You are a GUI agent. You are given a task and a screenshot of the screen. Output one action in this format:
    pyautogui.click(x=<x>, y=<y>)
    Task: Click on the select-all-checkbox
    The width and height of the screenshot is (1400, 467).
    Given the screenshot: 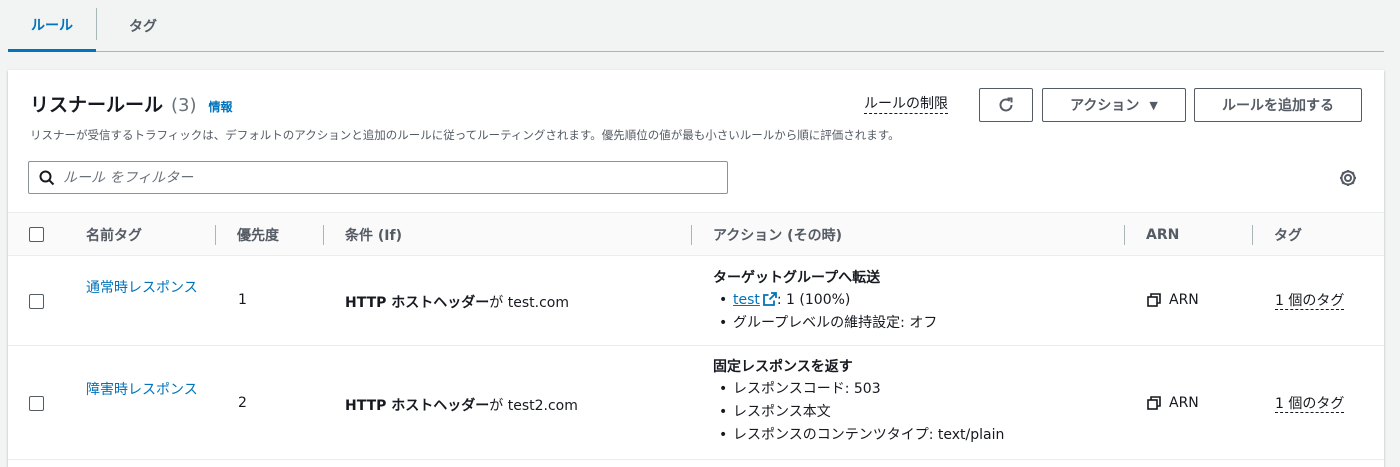 What is the action you would take?
    pyautogui.click(x=36, y=234)
    